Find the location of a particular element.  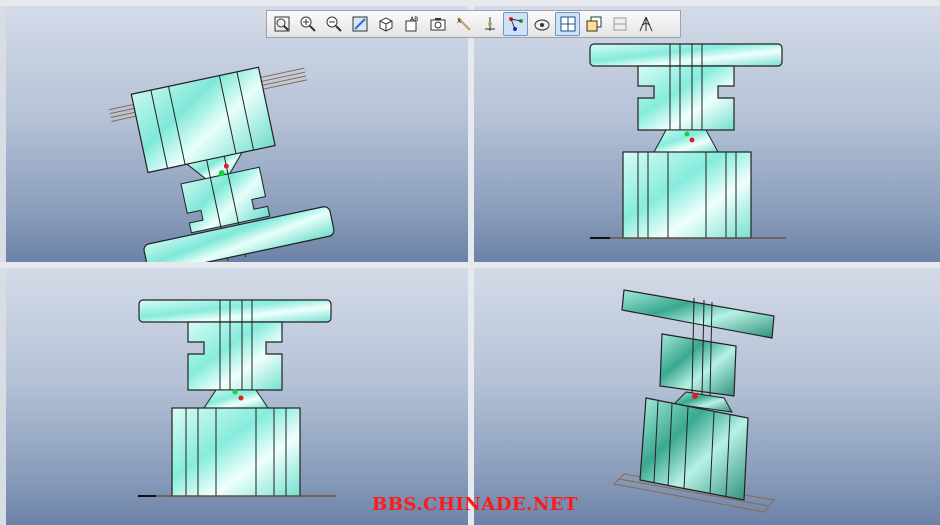

view-manager-button is located at coordinates (593, 24).